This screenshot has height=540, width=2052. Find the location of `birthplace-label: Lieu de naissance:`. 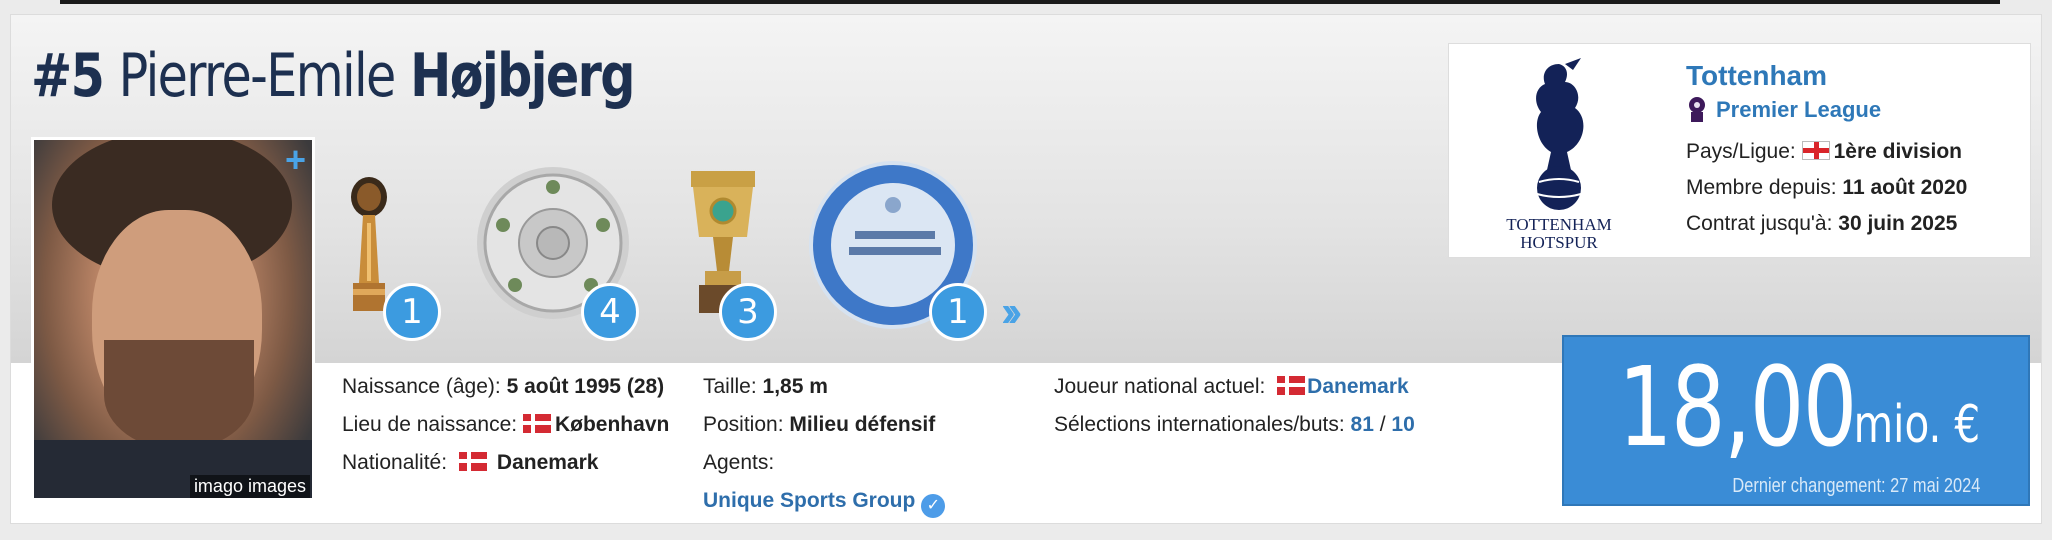

birthplace-label: Lieu de naissance: is located at coordinates (430, 424).